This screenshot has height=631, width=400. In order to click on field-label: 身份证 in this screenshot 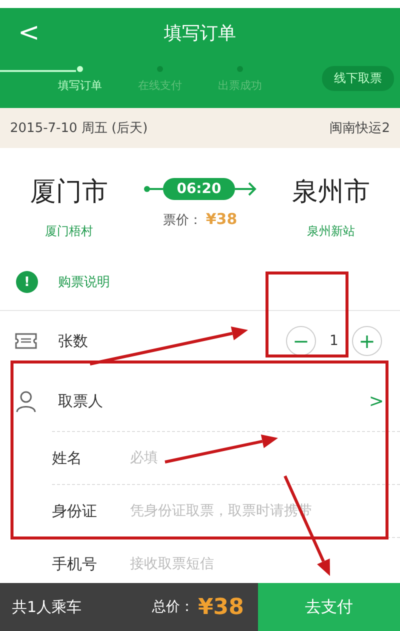, I will do `click(75, 511)`.